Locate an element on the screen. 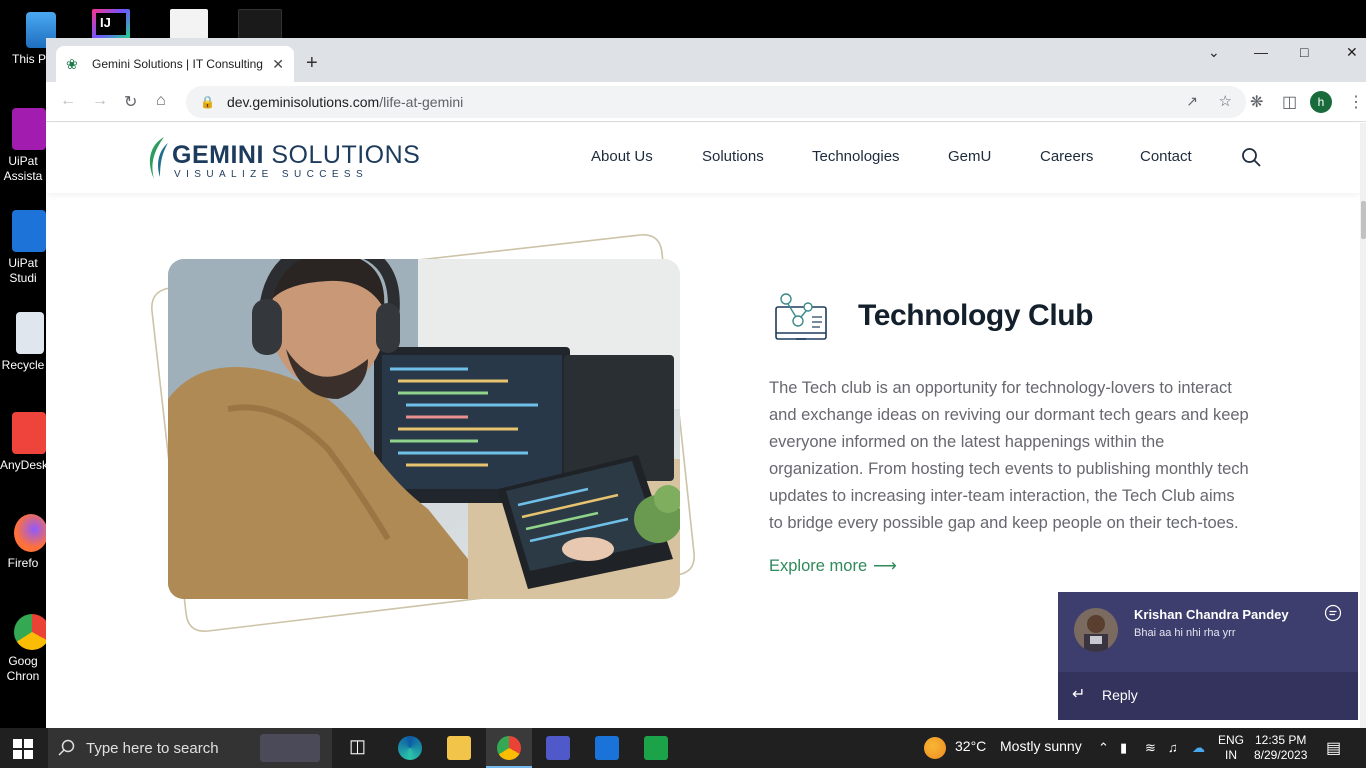 Image resolution: width=1366 pixels, height=768 pixels. browser-tab: ❀ Gemini Solutions | IT Consulting ✕ is located at coordinates (175, 64).